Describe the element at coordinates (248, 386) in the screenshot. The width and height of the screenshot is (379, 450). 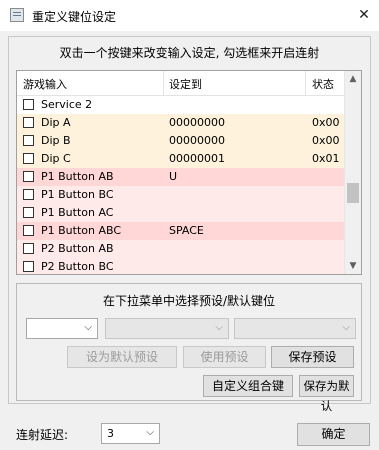
I see `custom-combo-button: 自定义组合键` at that location.